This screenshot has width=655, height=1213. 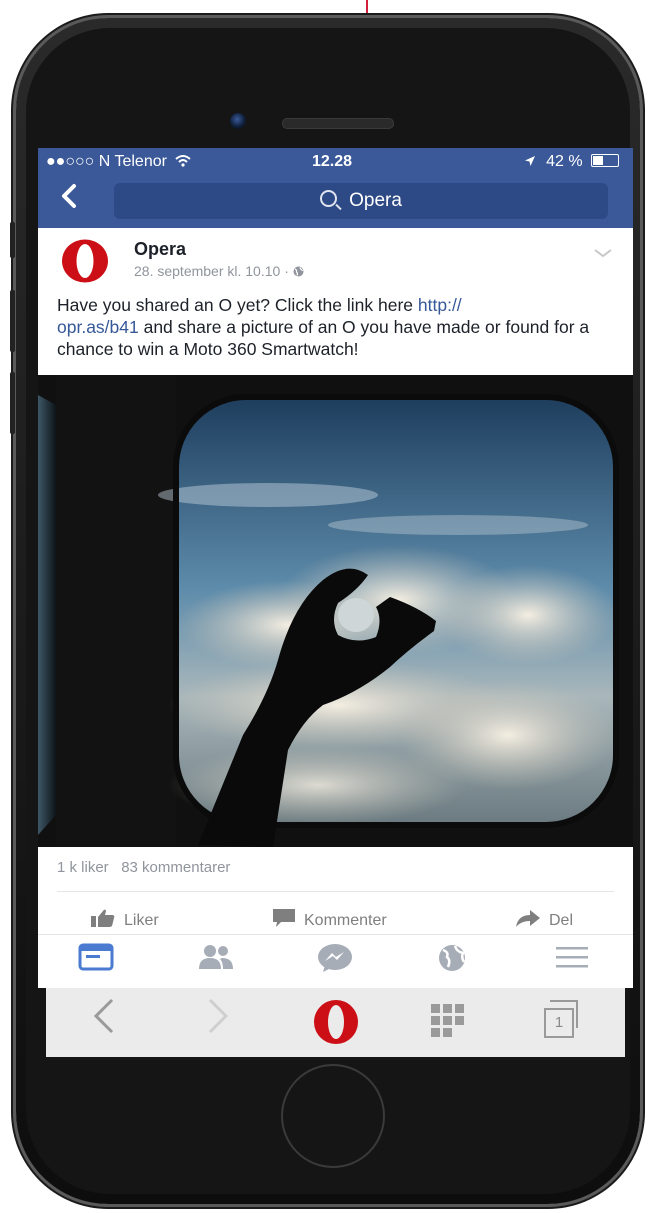 I want to click on hamburger-menu-icon, so click(x=572, y=957).